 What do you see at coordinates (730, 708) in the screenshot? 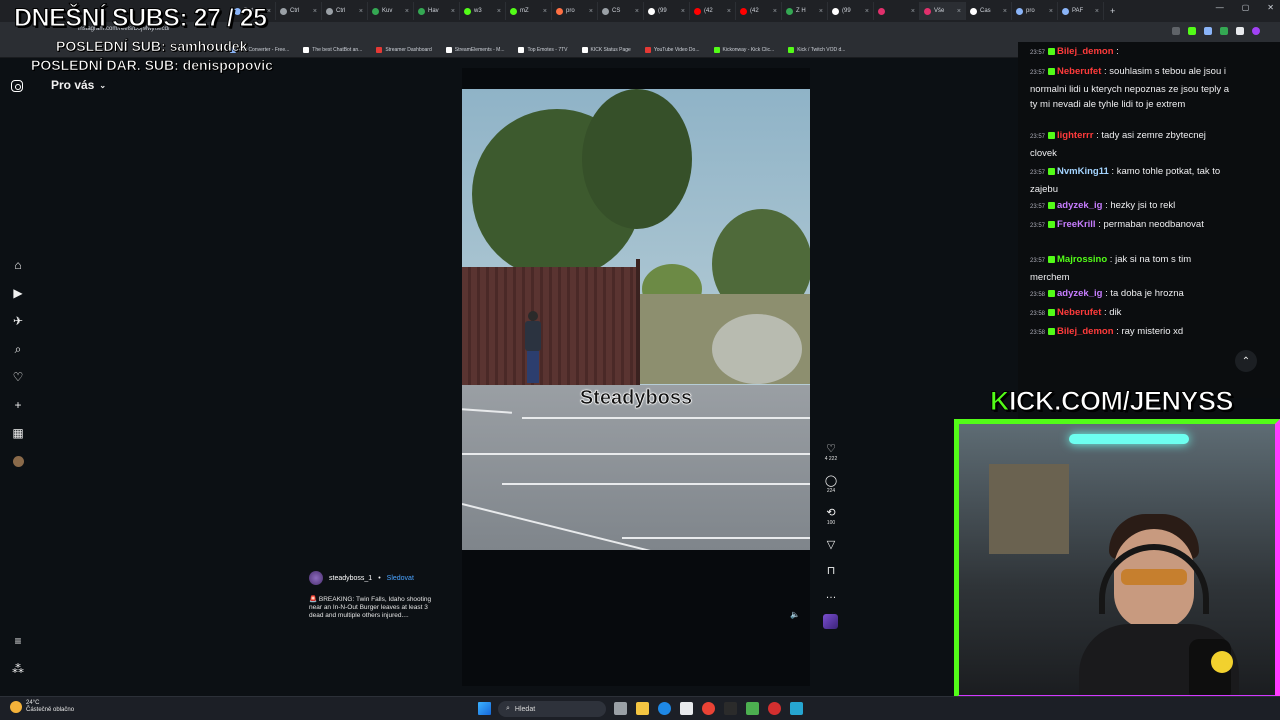
I see `terminal-icon` at bounding box center [730, 708].